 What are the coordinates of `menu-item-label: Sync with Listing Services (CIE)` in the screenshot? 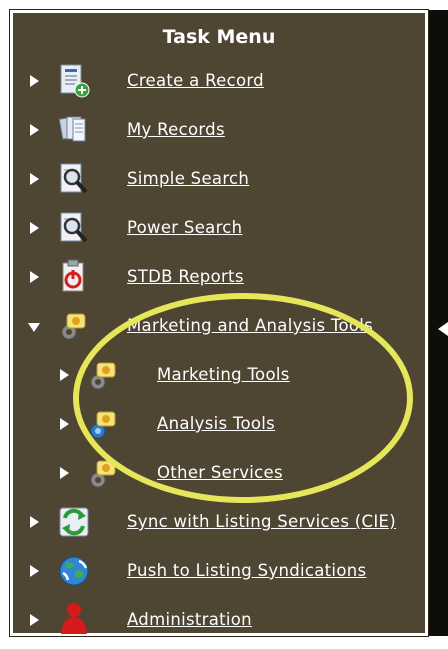 It's located at (261, 521).